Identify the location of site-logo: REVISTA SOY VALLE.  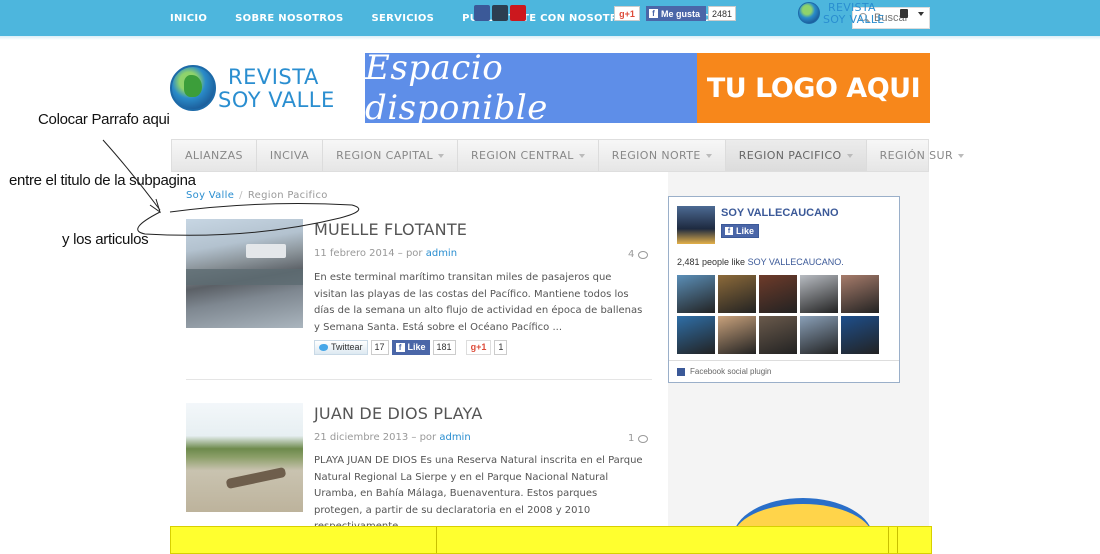
(255, 88).